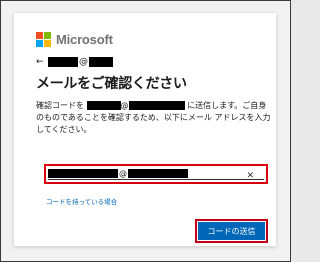 This screenshot has height=262, width=320. What do you see at coordinates (43, 39) in the screenshot?
I see `microsoft-logo-icon` at bounding box center [43, 39].